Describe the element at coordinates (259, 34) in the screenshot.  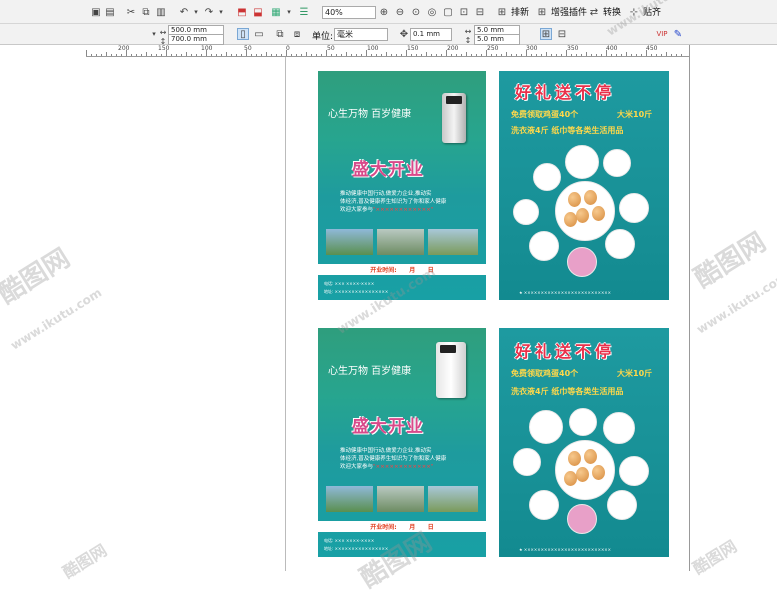
I see `landscape-icon: ▭` at that location.